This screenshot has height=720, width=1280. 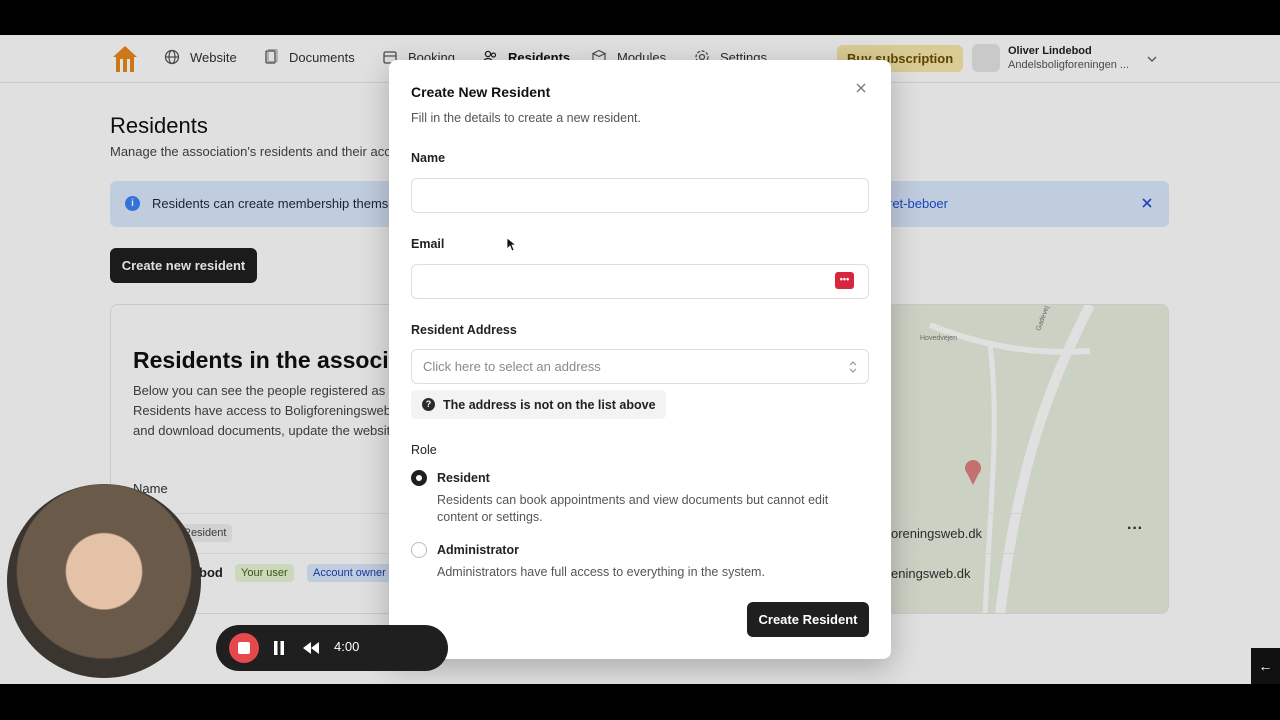 What do you see at coordinates (549, 404) in the screenshot?
I see `address-not-listed-label: The address is not on the list above` at bounding box center [549, 404].